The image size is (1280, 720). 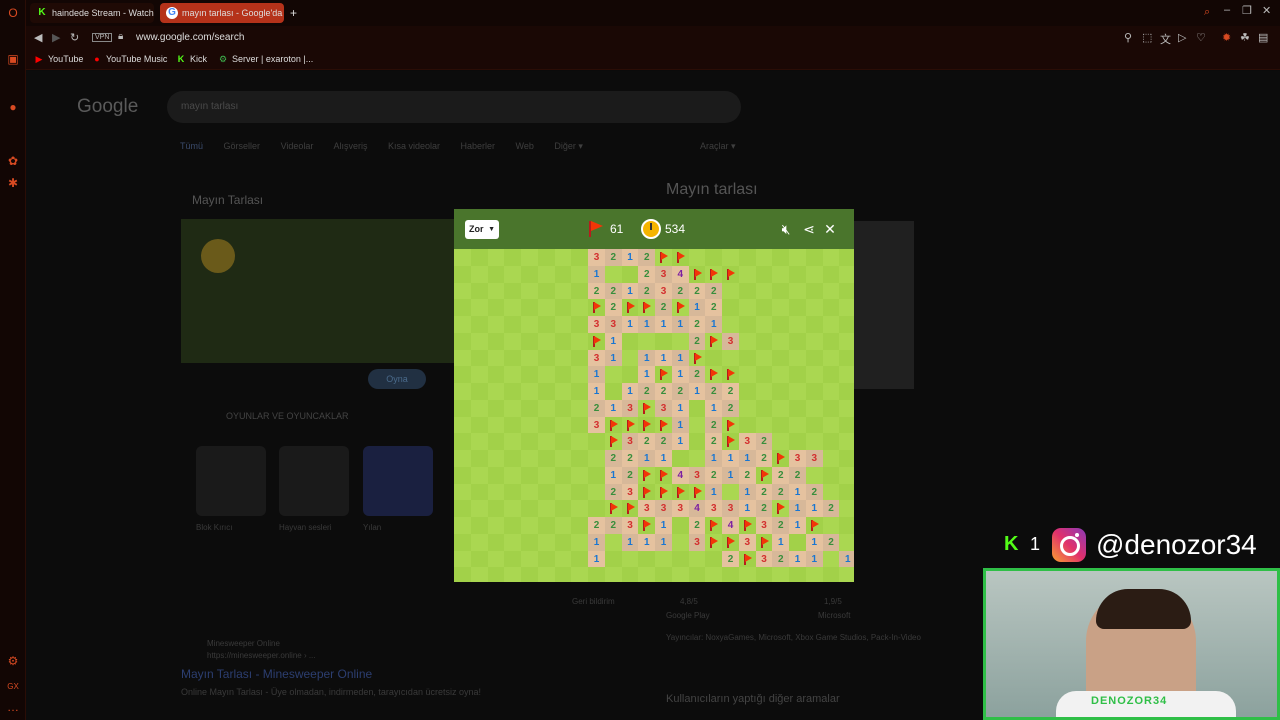 What do you see at coordinates (1147, 37) in the screenshot?
I see `snapshot-icon: ⬚` at bounding box center [1147, 37].